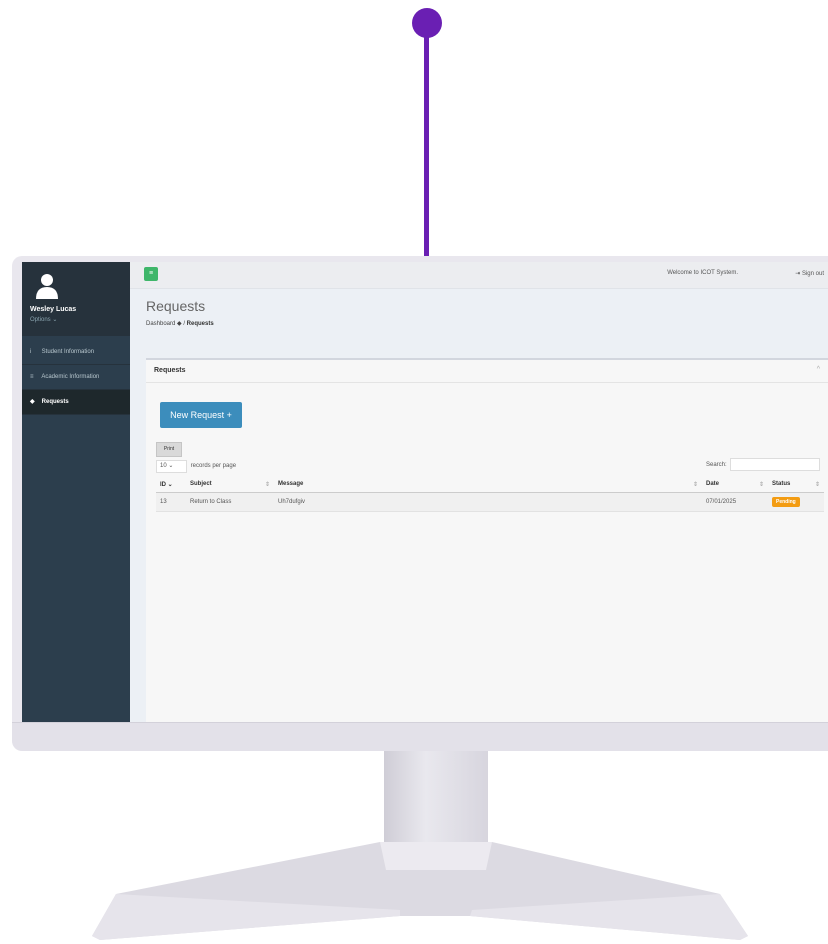 This screenshot has height=944, width=828. Describe the element at coordinates (151, 274) in the screenshot. I see `sidebar-toggle-button: ≡` at that location.